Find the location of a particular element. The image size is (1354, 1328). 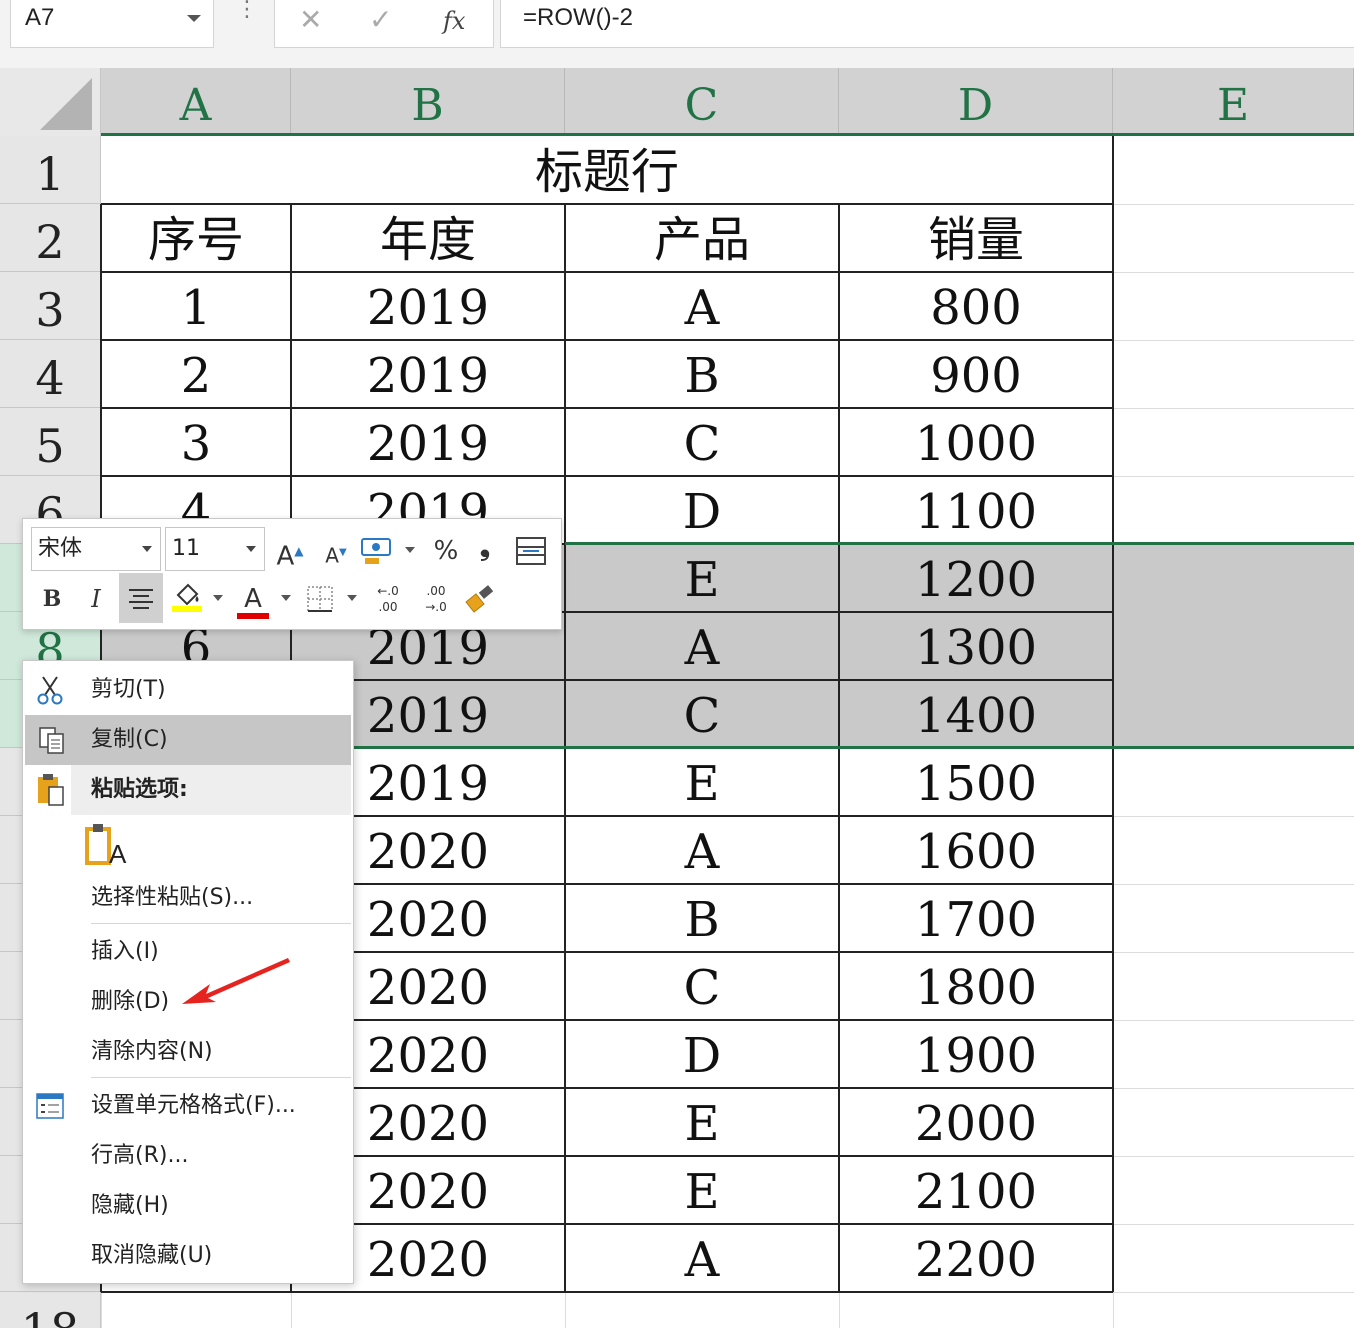

comma-style-button: ❟ is located at coordinates (485, 547).